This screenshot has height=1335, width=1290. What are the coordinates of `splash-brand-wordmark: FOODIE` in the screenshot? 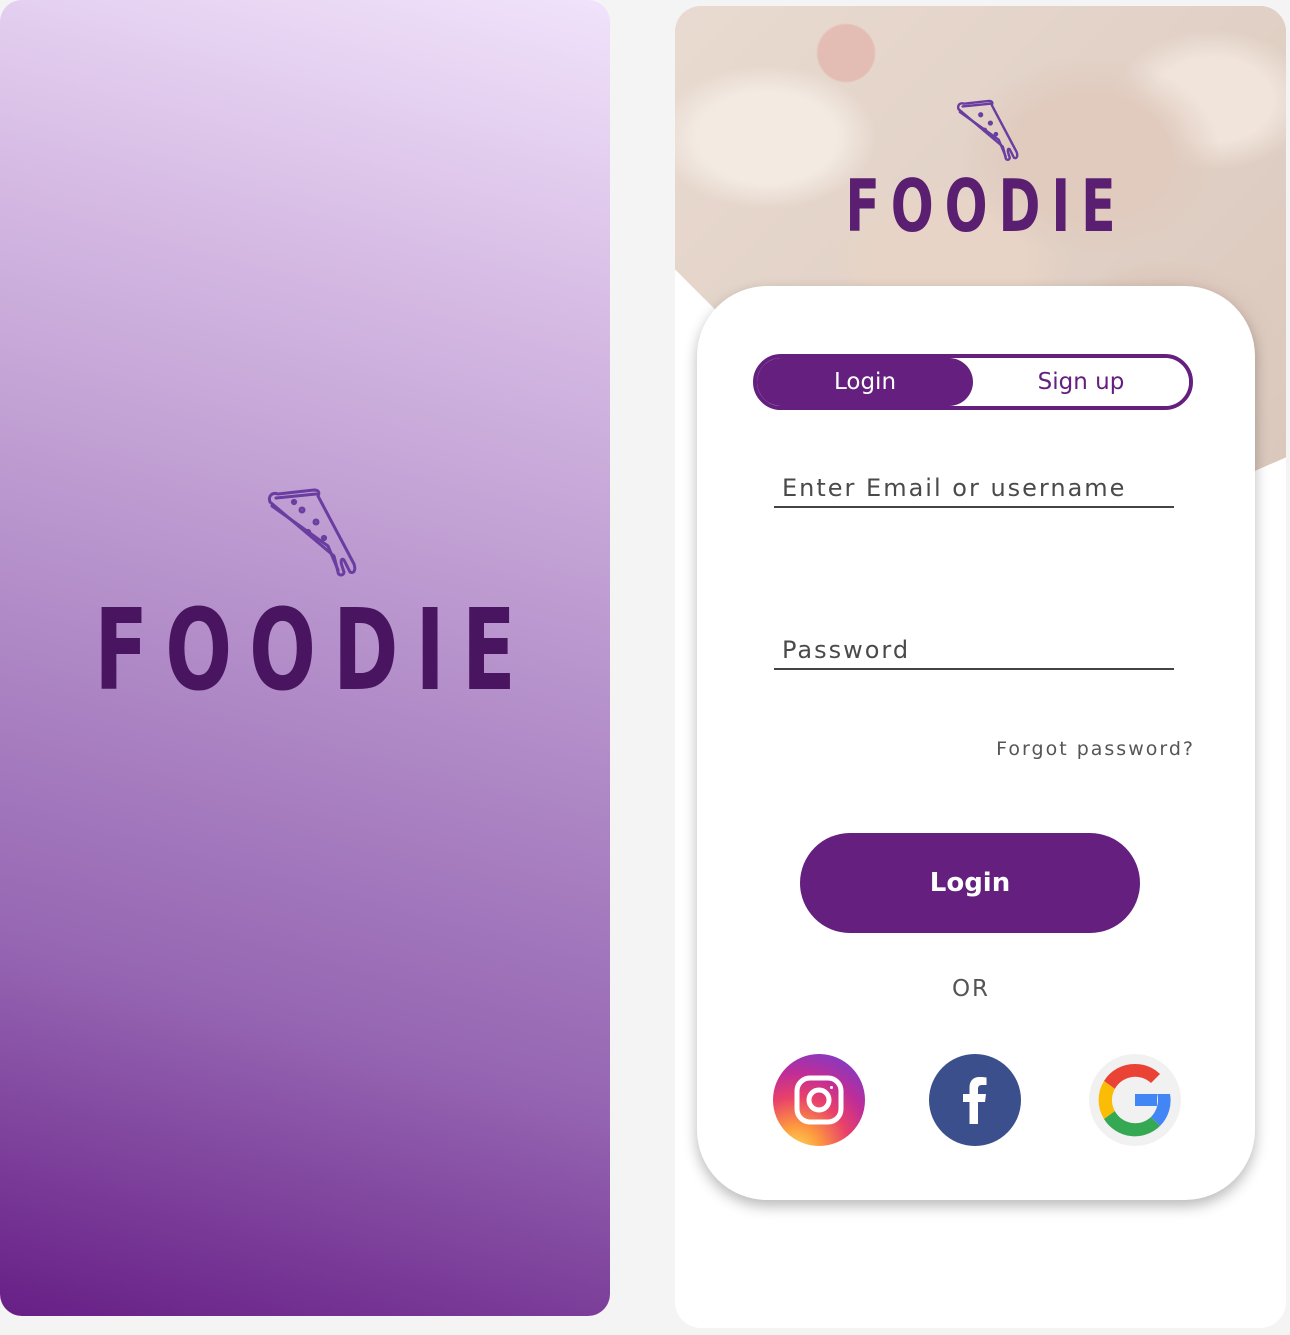 It's located at (313, 651).